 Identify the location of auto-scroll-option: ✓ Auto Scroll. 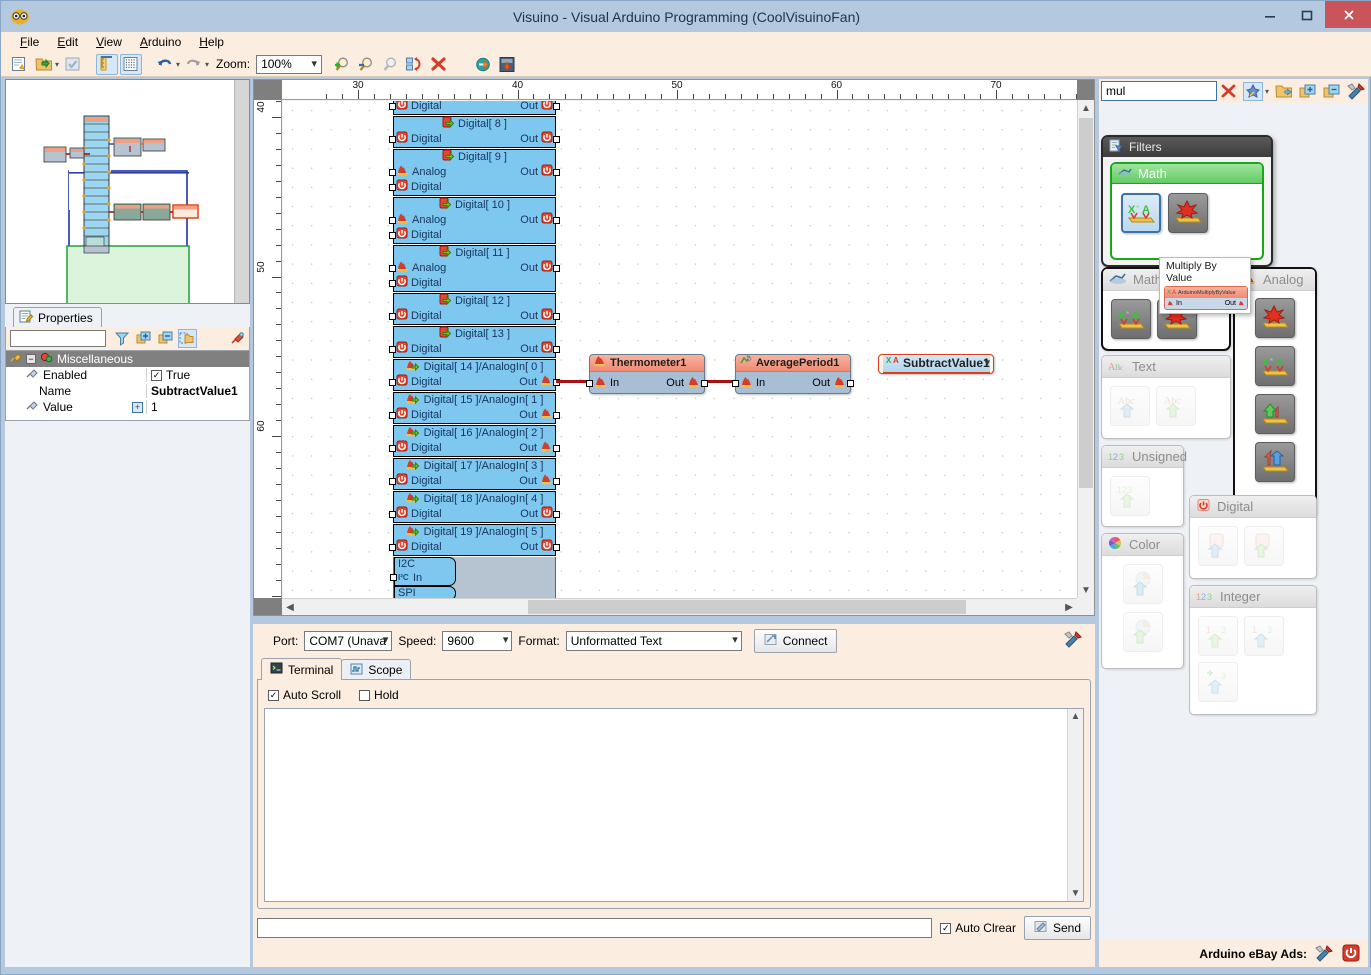
(304, 695).